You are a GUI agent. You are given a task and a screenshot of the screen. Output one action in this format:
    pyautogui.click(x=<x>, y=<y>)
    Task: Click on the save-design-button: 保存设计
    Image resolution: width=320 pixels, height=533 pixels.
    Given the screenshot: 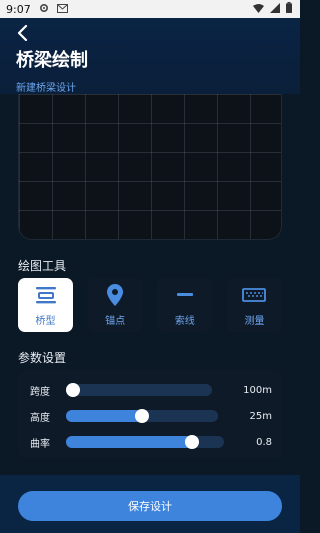 What is the action you would take?
    pyautogui.click(x=150, y=506)
    